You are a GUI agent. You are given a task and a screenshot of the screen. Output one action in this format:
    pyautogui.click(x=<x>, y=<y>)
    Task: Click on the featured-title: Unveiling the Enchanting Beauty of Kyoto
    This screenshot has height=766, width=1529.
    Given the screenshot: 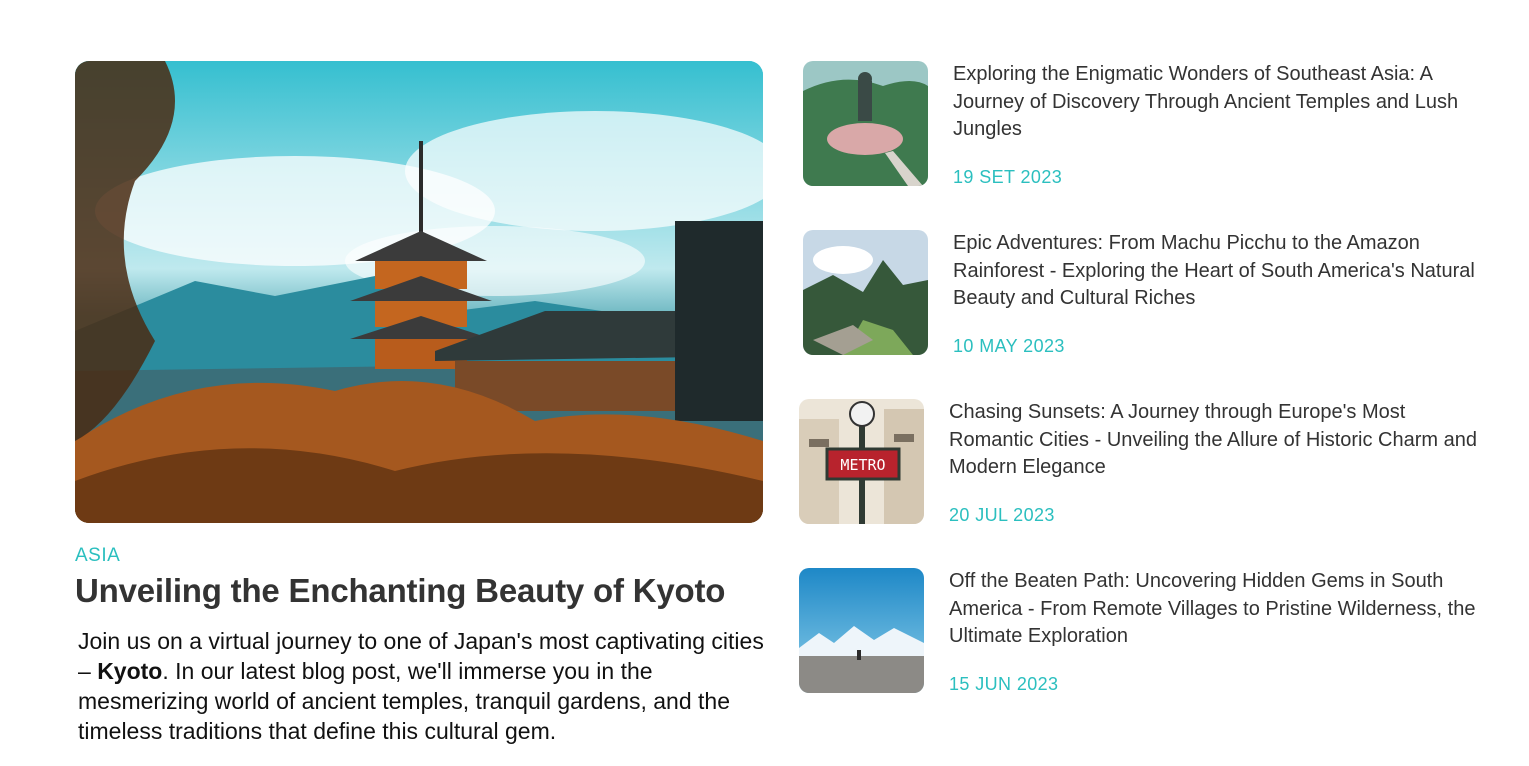 What is the action you would take?
    pyautogui.click(x=400, y=591)
    